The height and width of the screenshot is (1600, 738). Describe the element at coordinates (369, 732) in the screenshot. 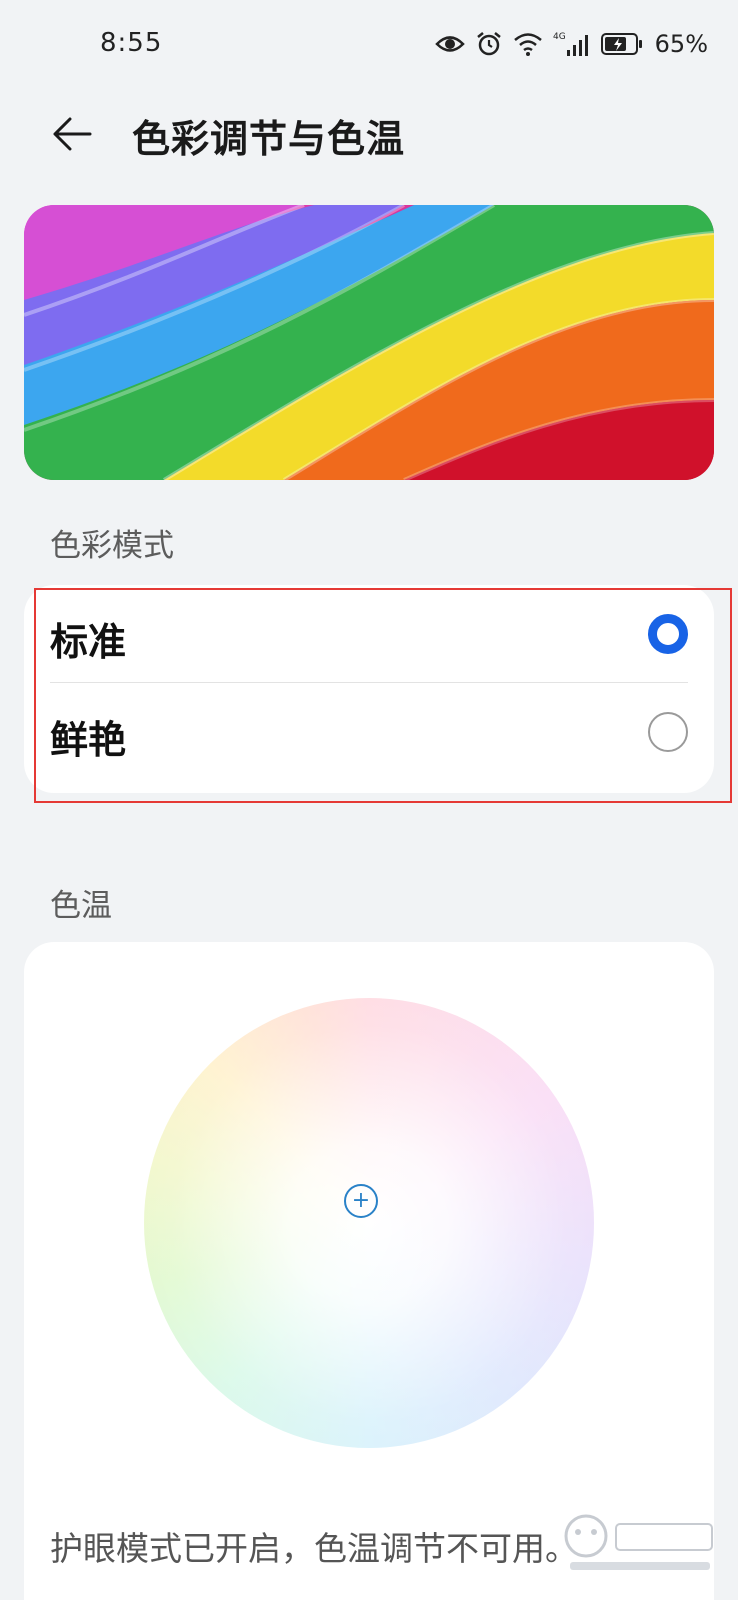

I see `mode-option-vivid: 鲜艳` at that location.